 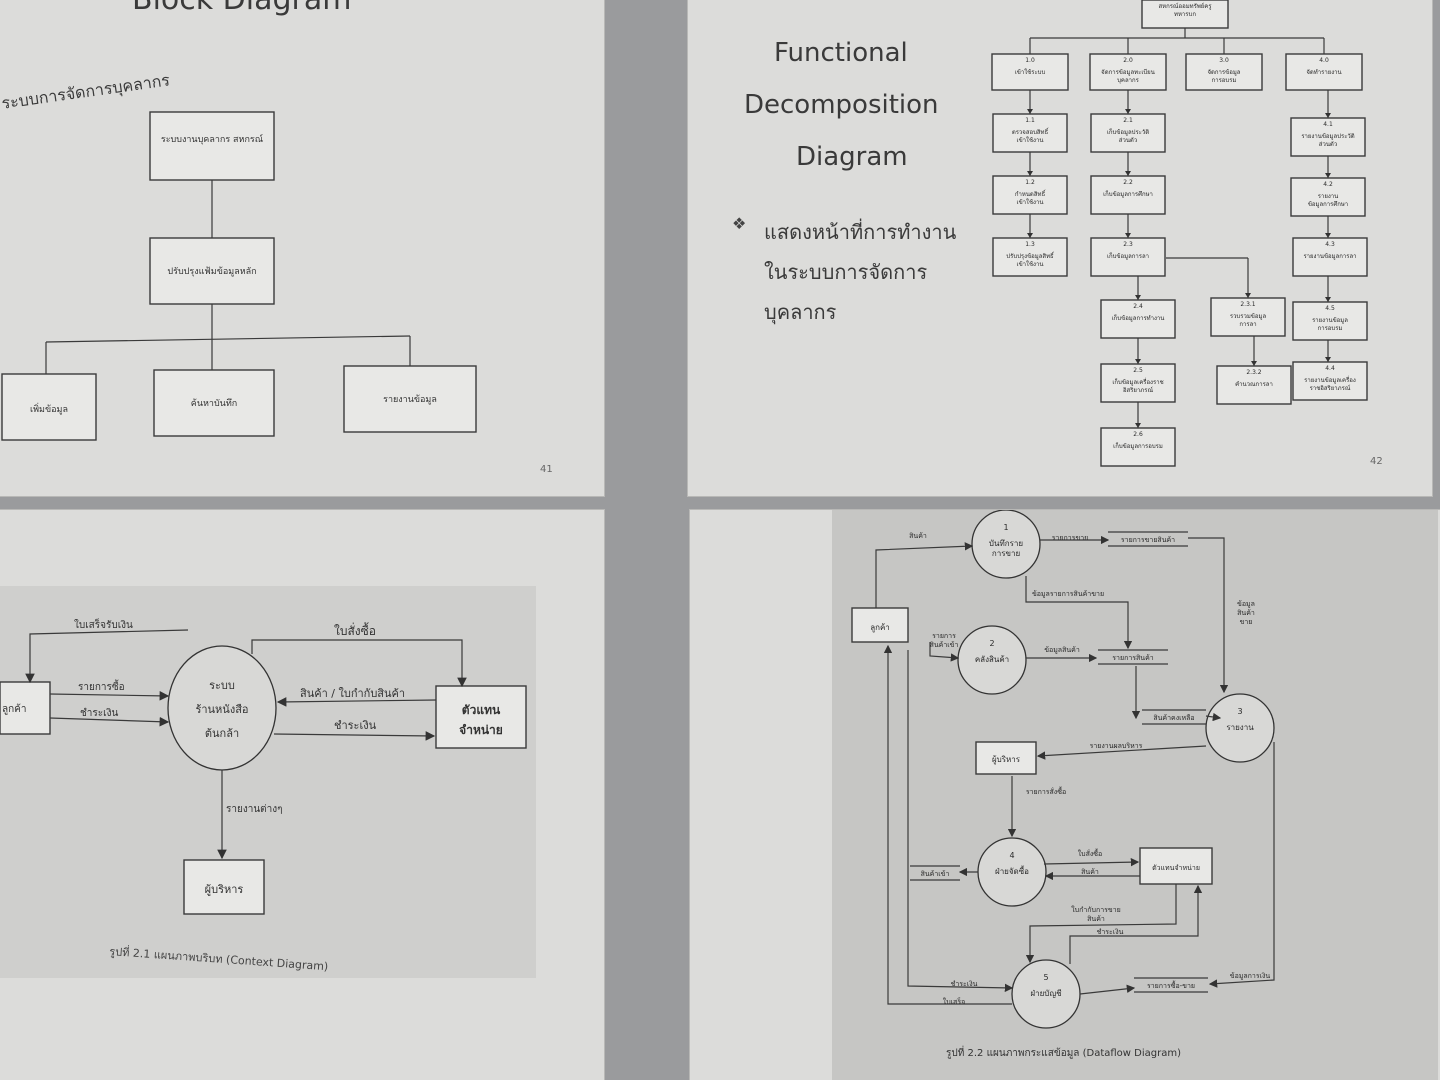 I want to click on dfd-process-label: การขาย, so click(x=1006, y=553).